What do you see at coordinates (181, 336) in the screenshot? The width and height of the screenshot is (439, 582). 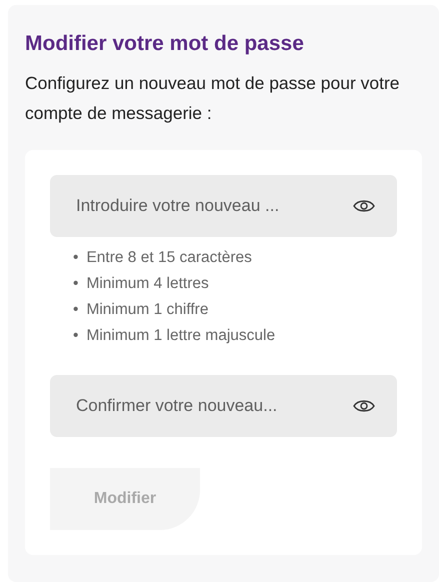 I see `requirement-text: Minimum 1 lettre majuscule` at bounding box center [181, 336].